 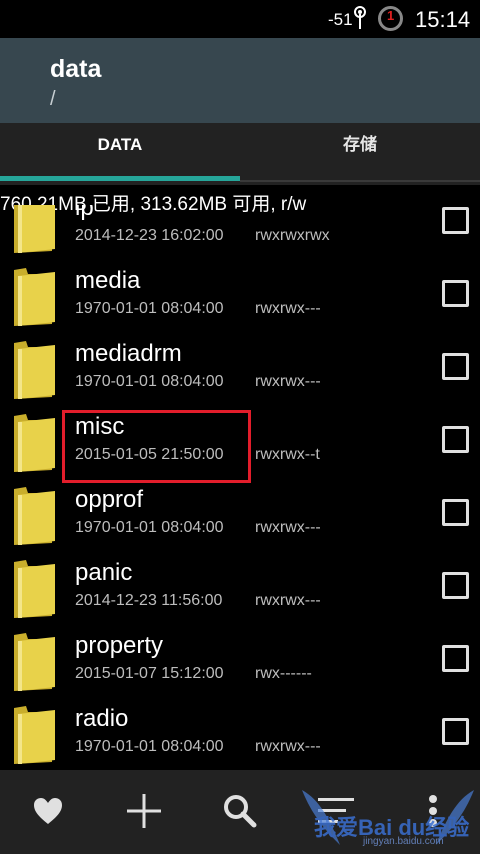 I want to click on watermark-url: jingyan.baidu.com, so click(x=403, y=841).